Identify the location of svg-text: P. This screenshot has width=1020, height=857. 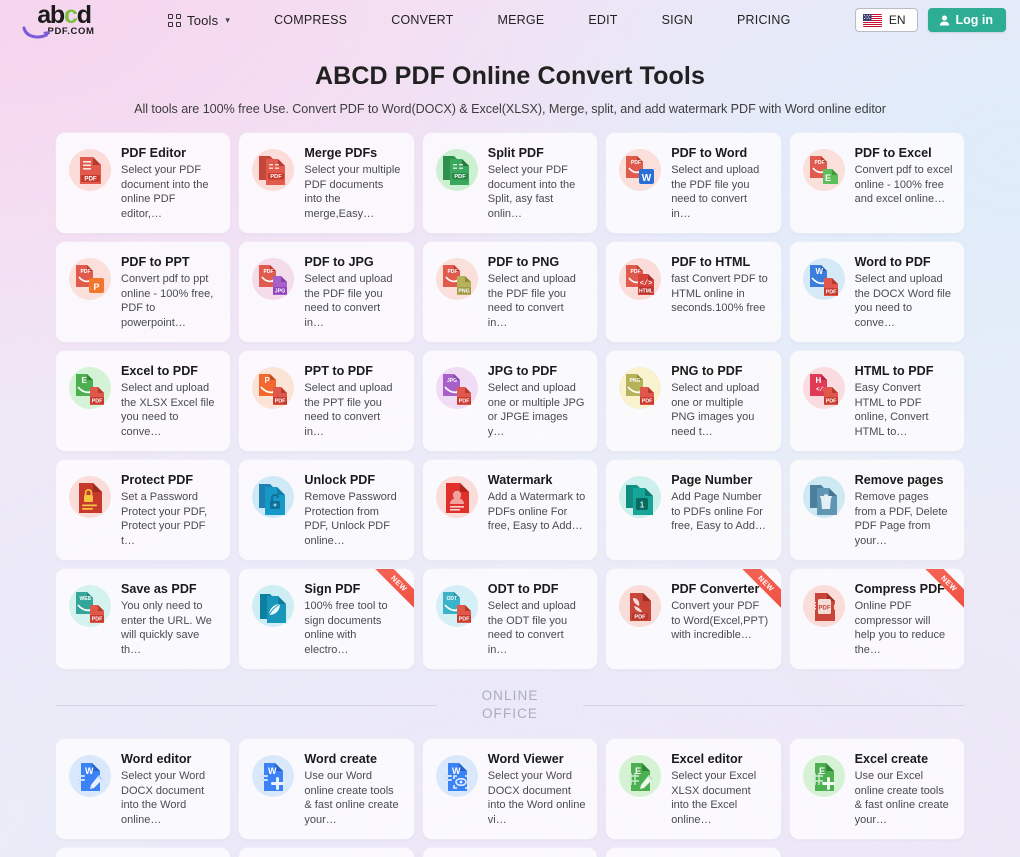
(96, 287).